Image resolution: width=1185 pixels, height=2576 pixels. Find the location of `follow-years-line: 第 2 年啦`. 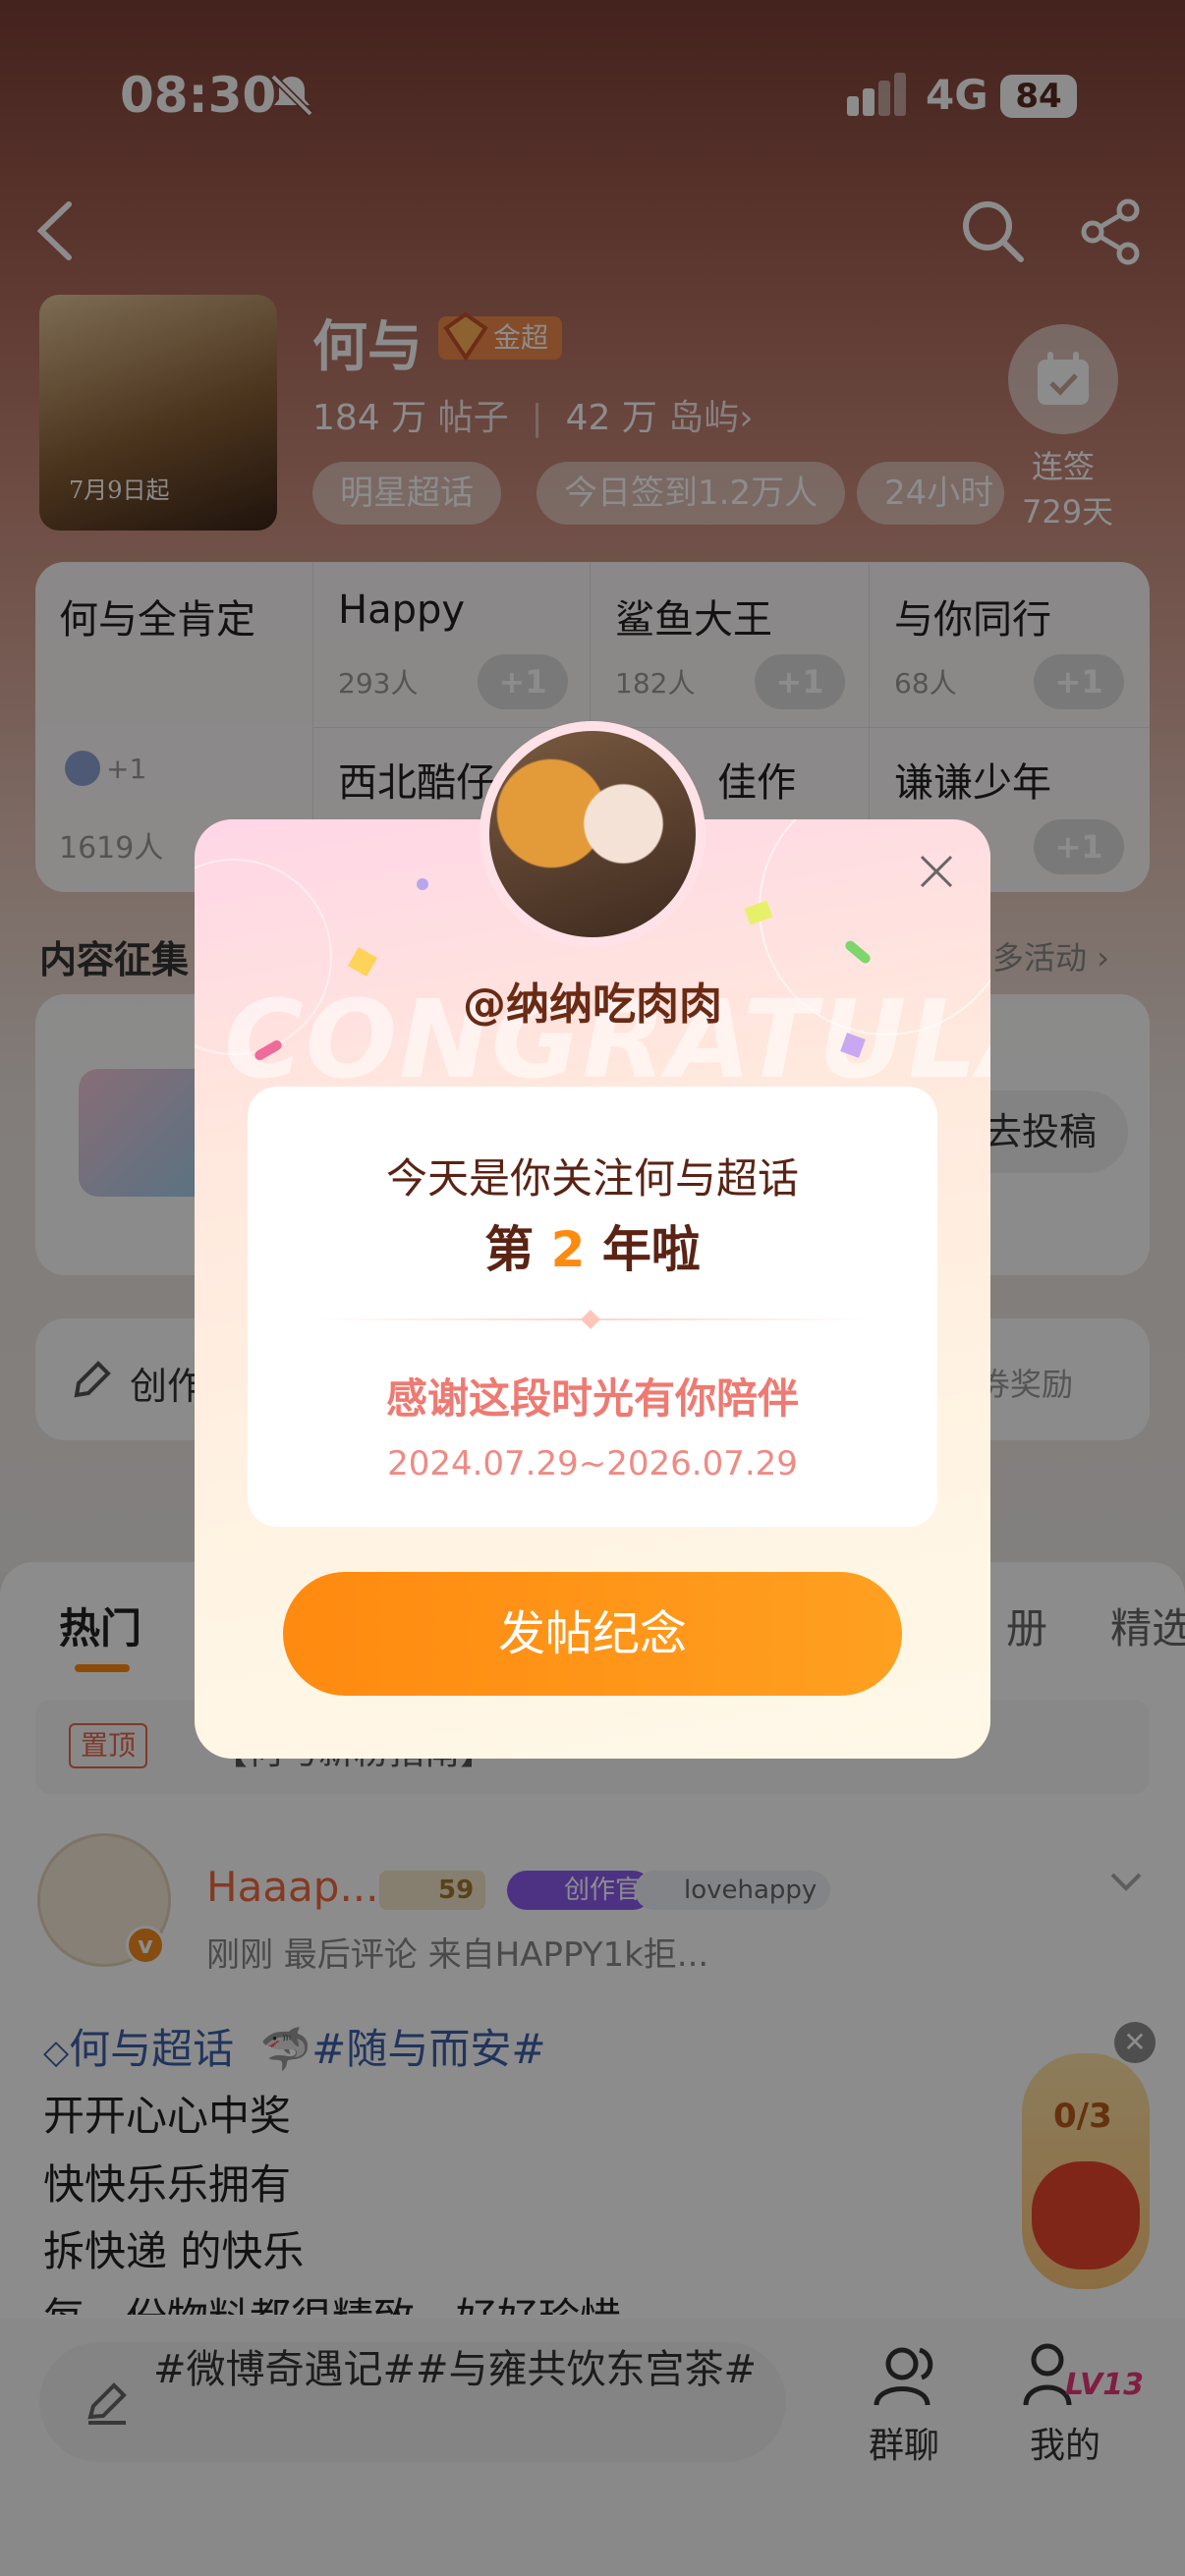

follow-years-line: 第 2 年啦 is located at coordinates (592, 1245).